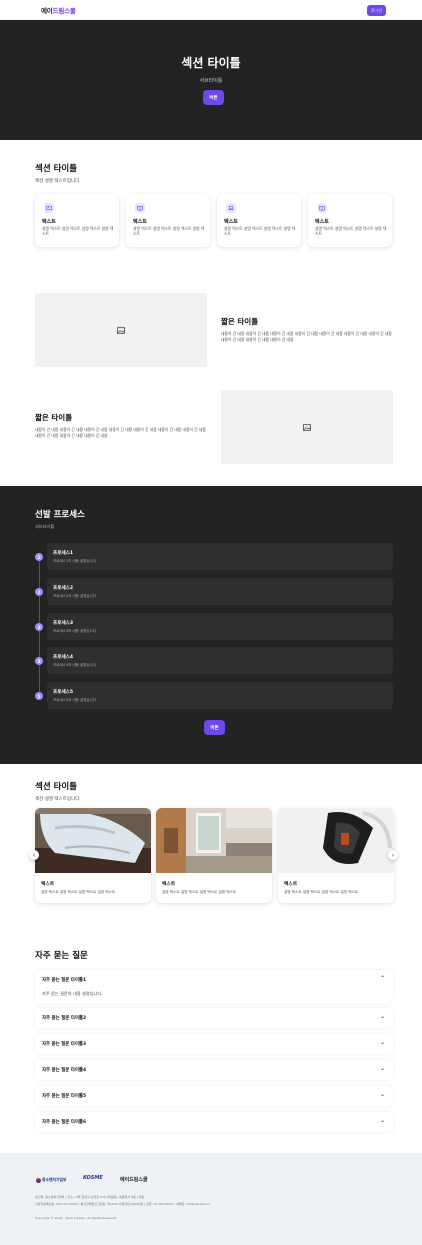 The image size is (422, 1245). Describe the element at coordinates (72, 993) in the screenshot. I see `faq-answer: 자주 묻는 질문의 내용 설명입니다.` at that location.